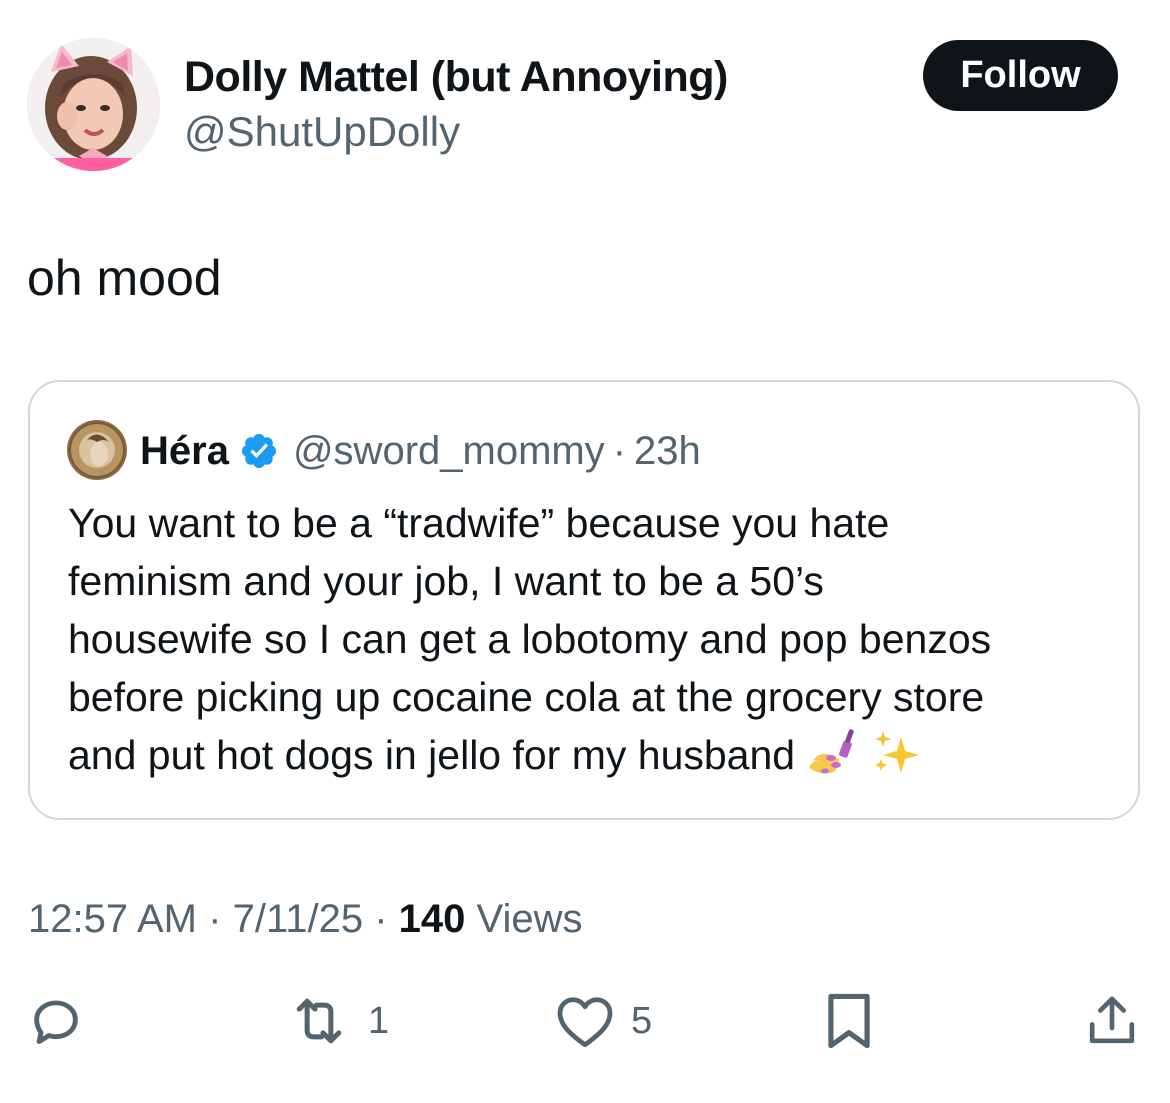  Describe the element at coordinates (1020, 75) in the screenshot. I see `follow-button: Follow` at that location.